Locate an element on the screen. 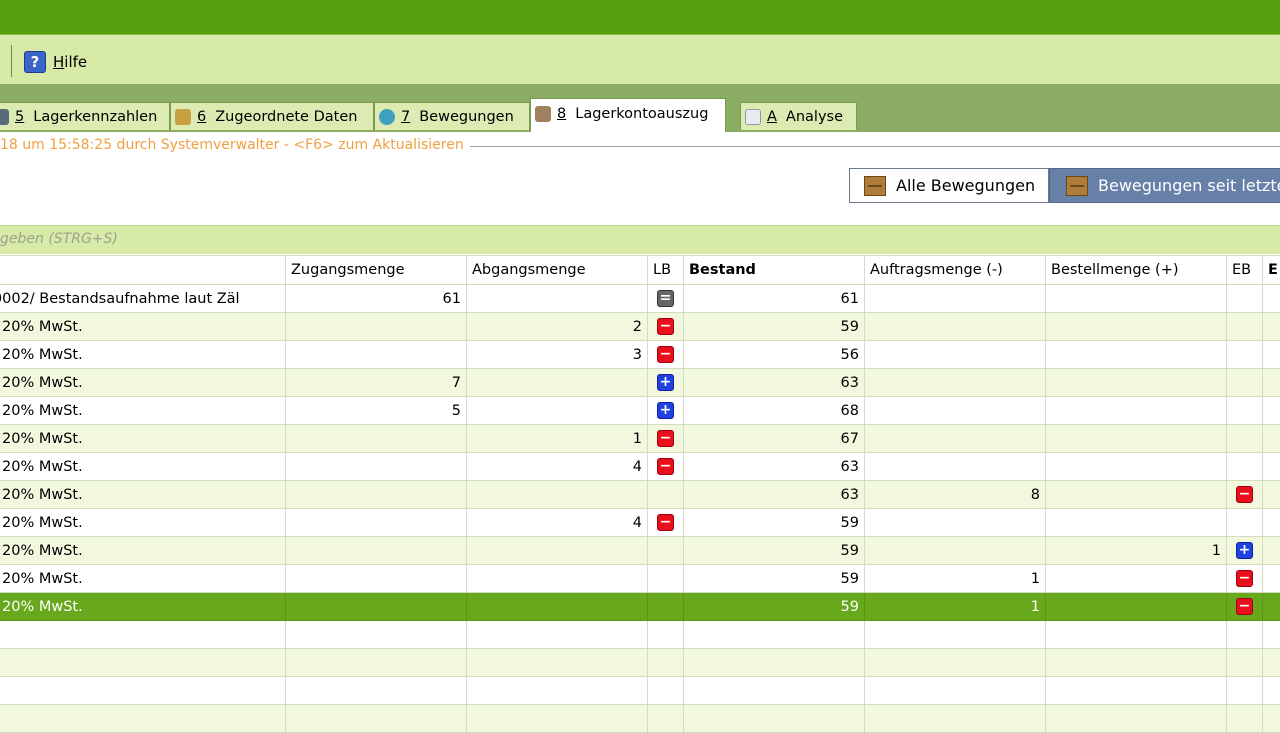  tab-lagerkennzahlen: 5 Lagerkennzahlen is located at coordinates (85, 116).